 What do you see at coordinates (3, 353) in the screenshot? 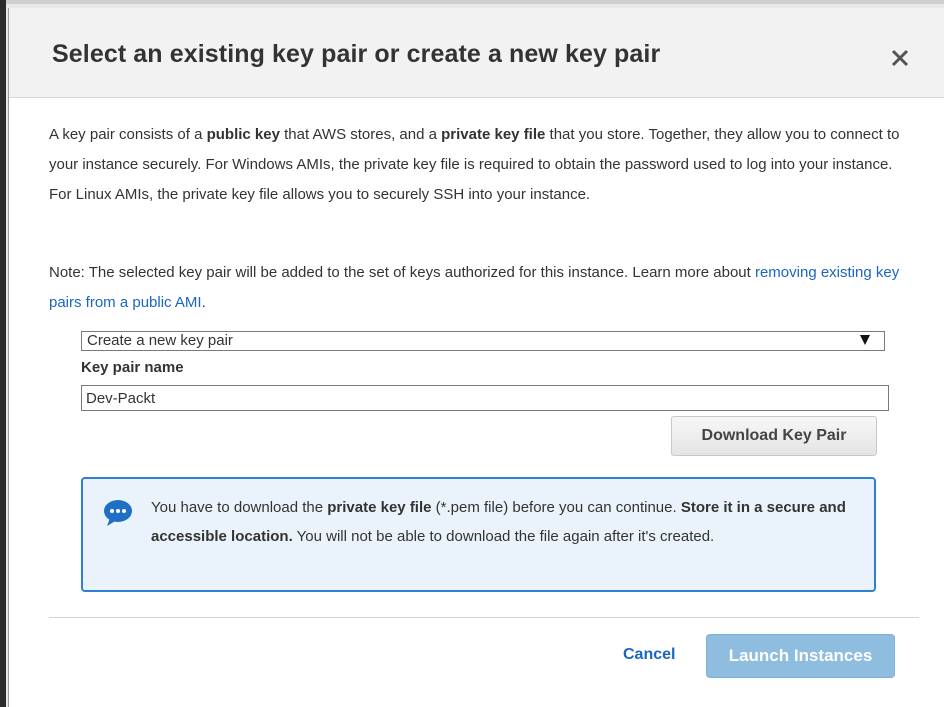
I see `window-frame-edge` at bounding box center [3, 353].